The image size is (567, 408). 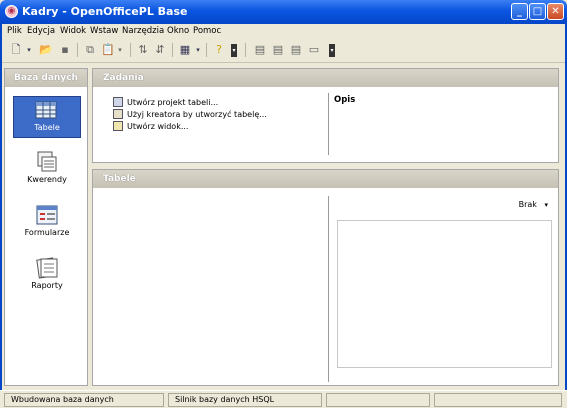 I want to click on menu-pomoc: Pomoc, so click(x=207, y=31).